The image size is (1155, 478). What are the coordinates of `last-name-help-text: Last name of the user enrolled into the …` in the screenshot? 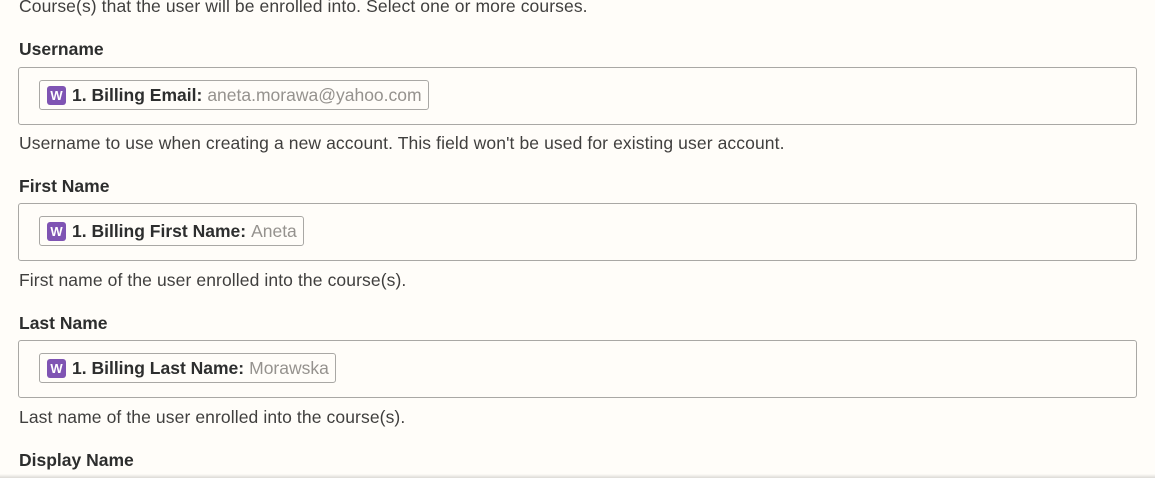 It's located at (212, 417).